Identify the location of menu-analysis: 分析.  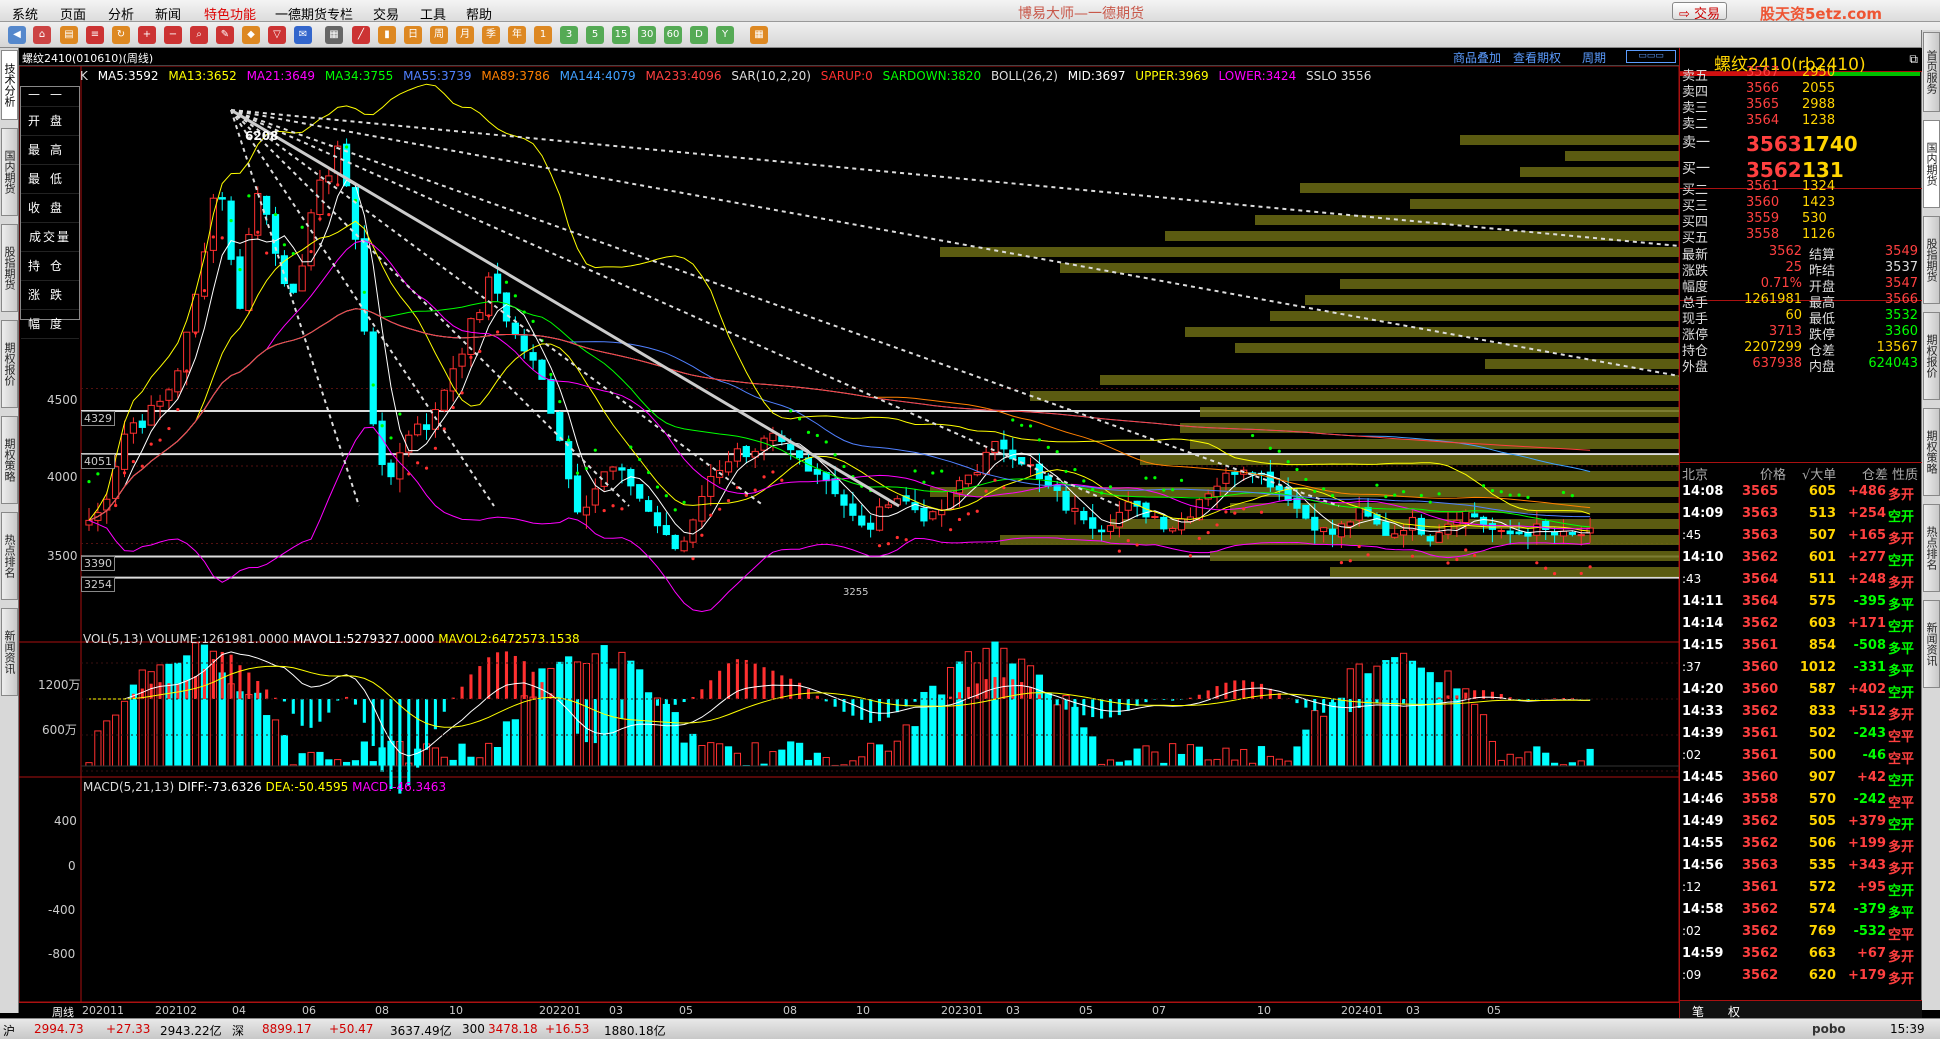
(121, 13).